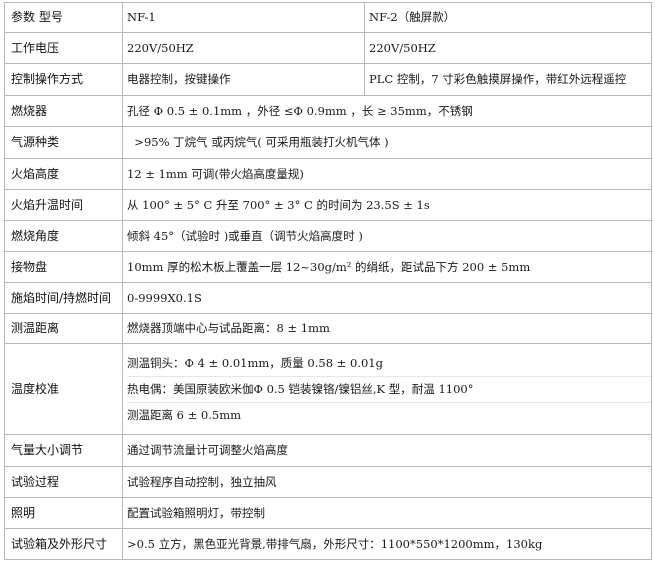  What do you see at coordinates (63, 48) in the screenshot?
I see `row-label: 工作电压` at bounding box center [63, 48].